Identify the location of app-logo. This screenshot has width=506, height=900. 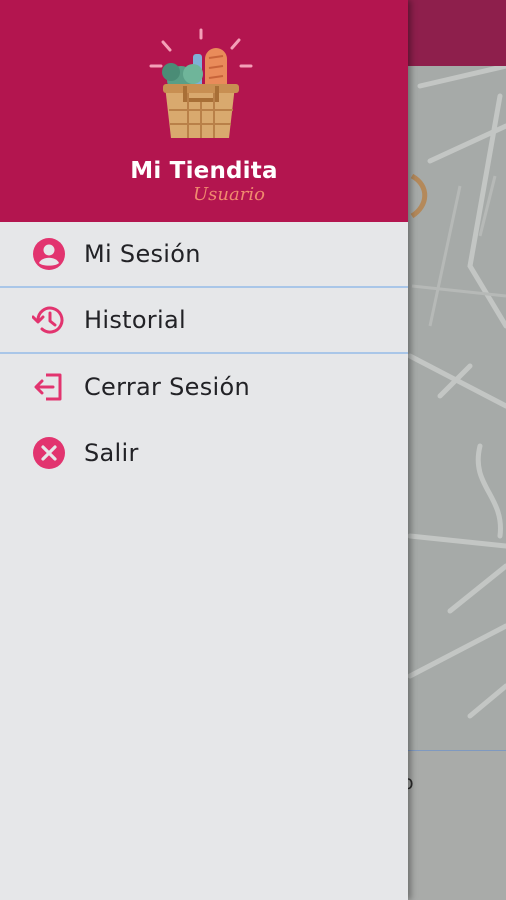
(201, 86).